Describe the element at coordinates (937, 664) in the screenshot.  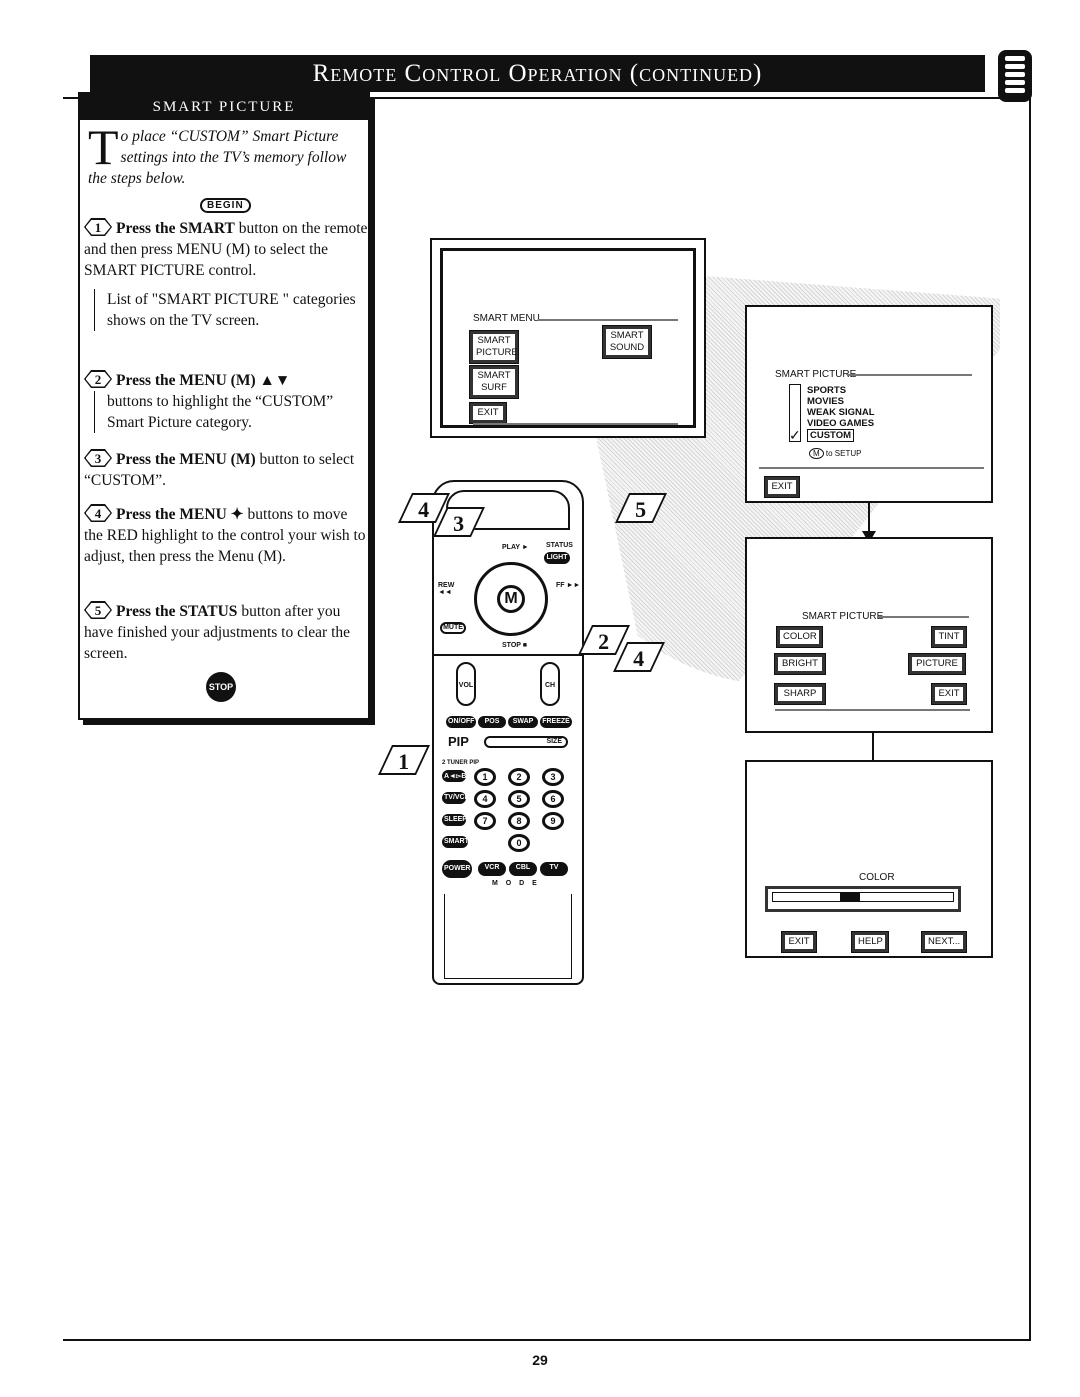
I see `picture-button: PICTURE` at that location.